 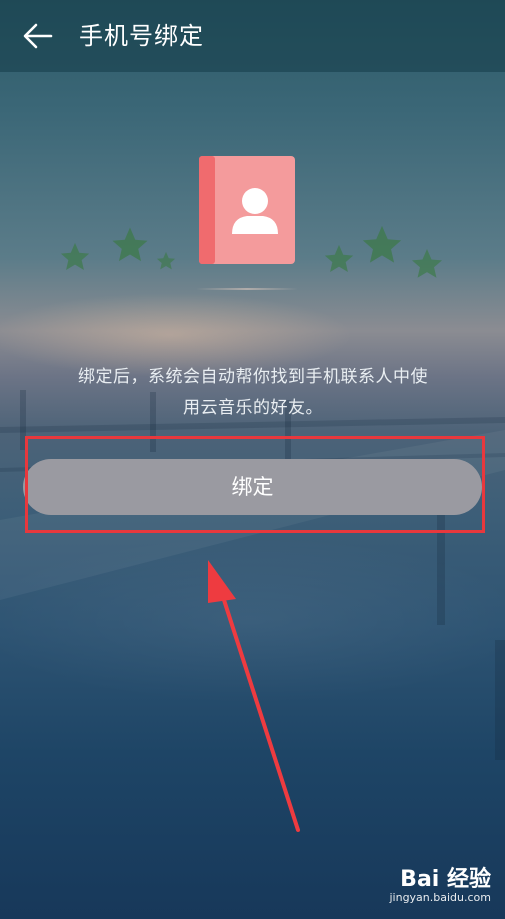 I want to click on watermark-logo: Bai 经验, so click(x=445, y=879).